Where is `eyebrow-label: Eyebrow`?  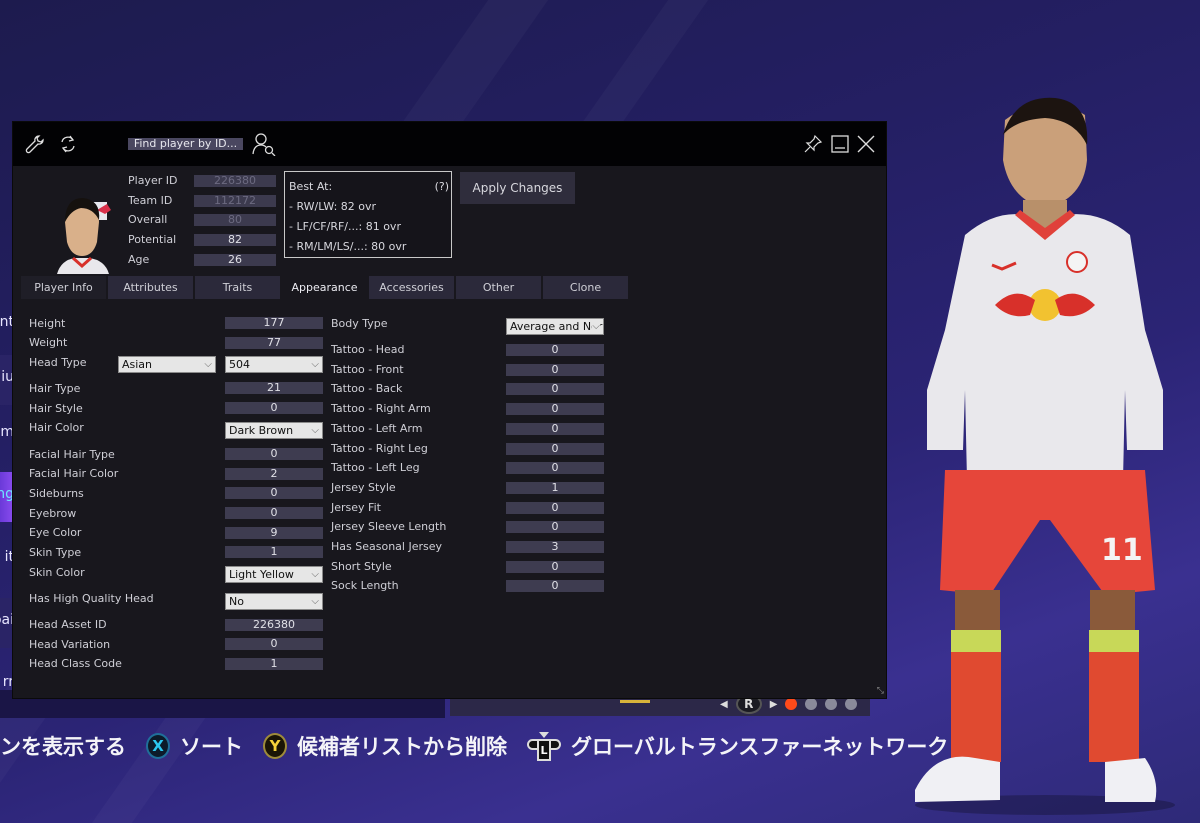
eyebrow-label: Eyebrow is located at coordinates (53, 513).